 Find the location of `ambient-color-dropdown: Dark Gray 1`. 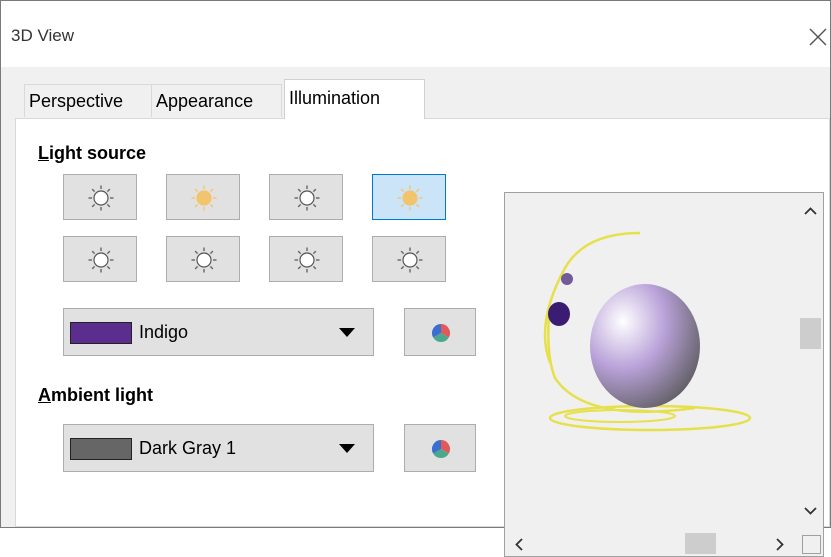

ambient-color-dropdown: Dark Gray 1 is located at coordinates (218, 448).